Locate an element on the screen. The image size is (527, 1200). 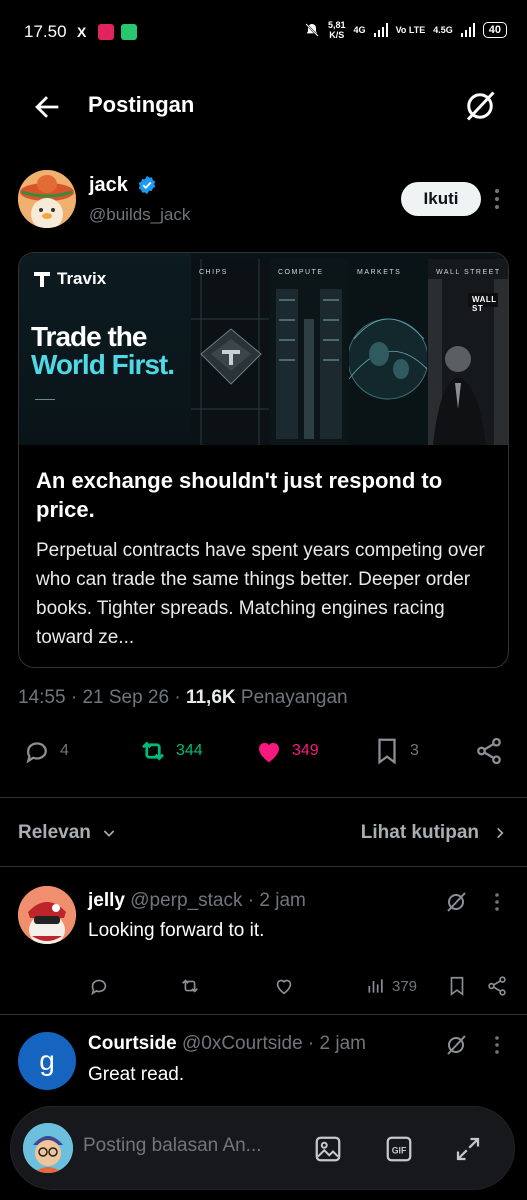
views-count: 11,6K is located at coordinates (210, 697).